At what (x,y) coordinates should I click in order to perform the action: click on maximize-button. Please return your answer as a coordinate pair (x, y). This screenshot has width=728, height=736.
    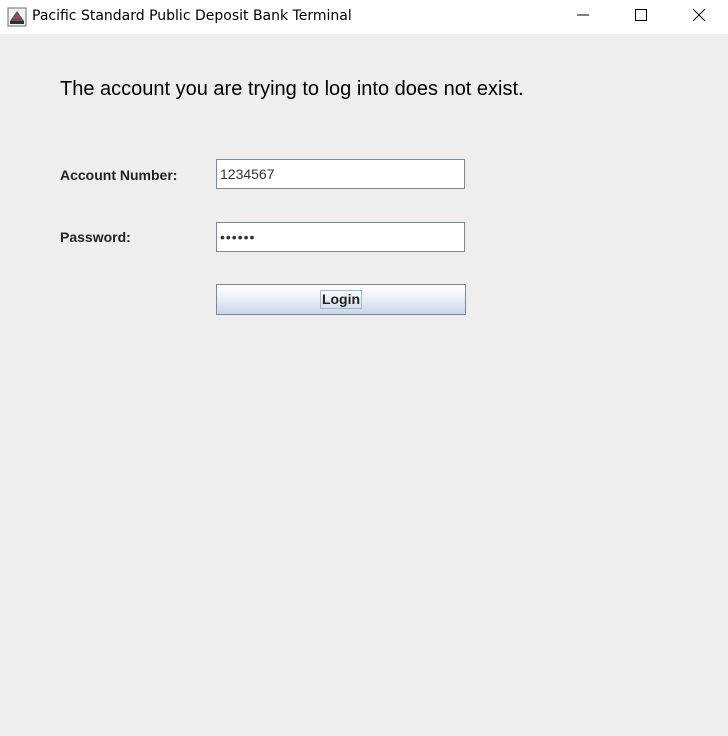
    Looking at the image, I should click on (641, 17).